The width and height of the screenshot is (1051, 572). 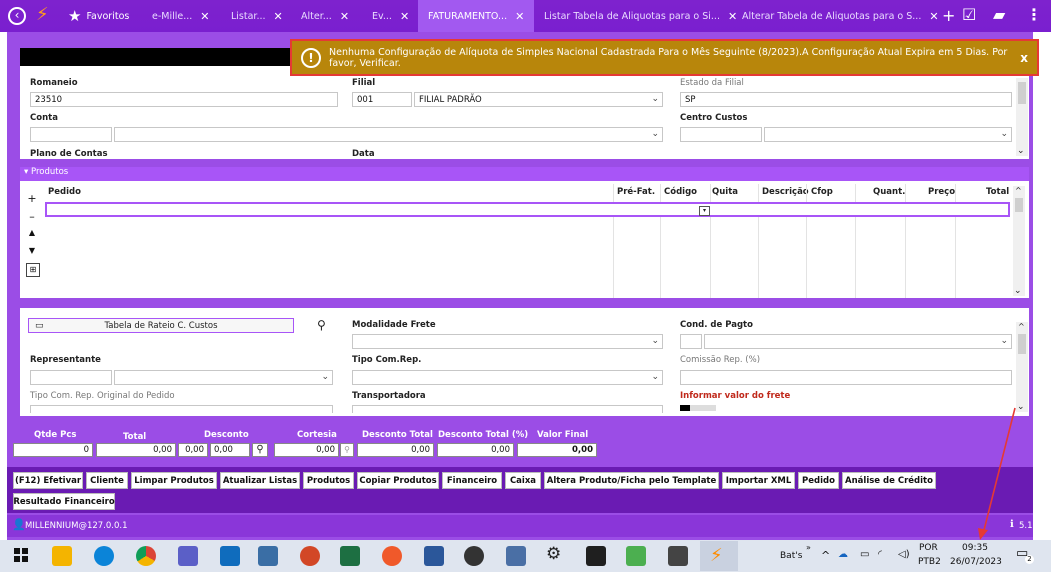 What do you see at coordinates (382, 99) in the screenshot?
I see `filial-code-input: 001` at bounding box center [382, 99].